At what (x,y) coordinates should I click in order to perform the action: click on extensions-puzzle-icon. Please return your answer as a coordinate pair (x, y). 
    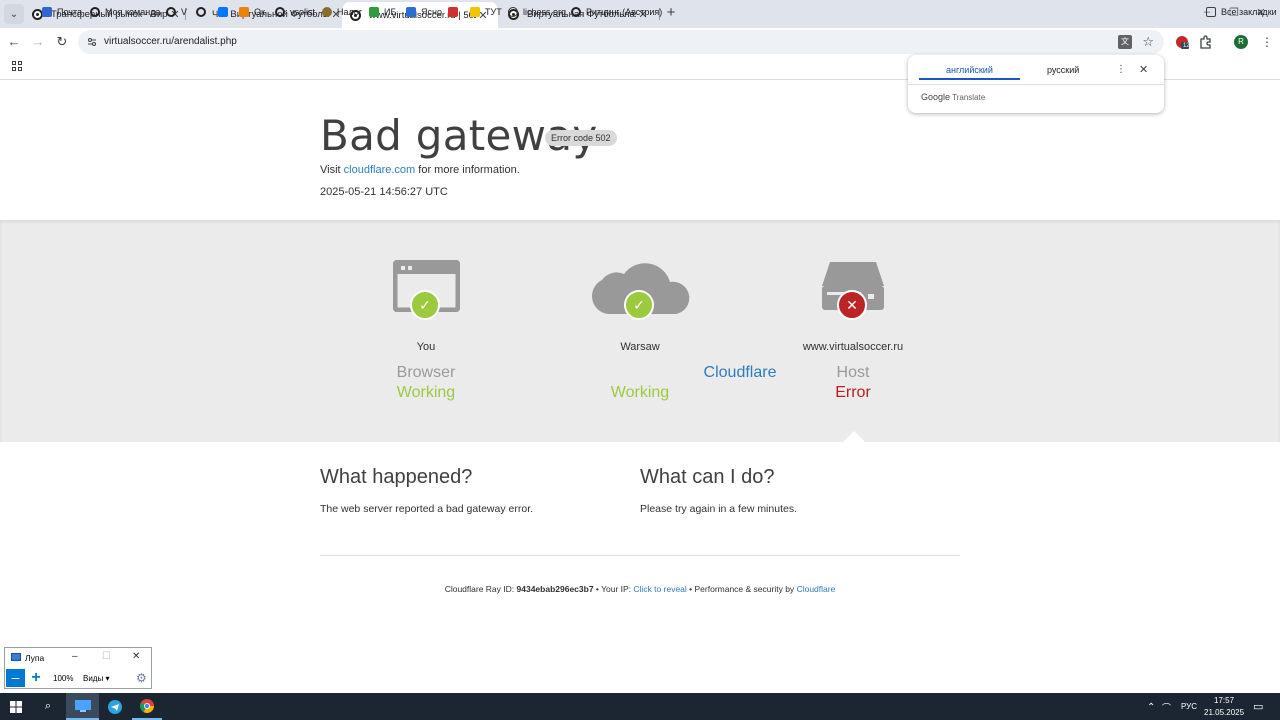
    Looking at the image, I should click on (1206, 42).